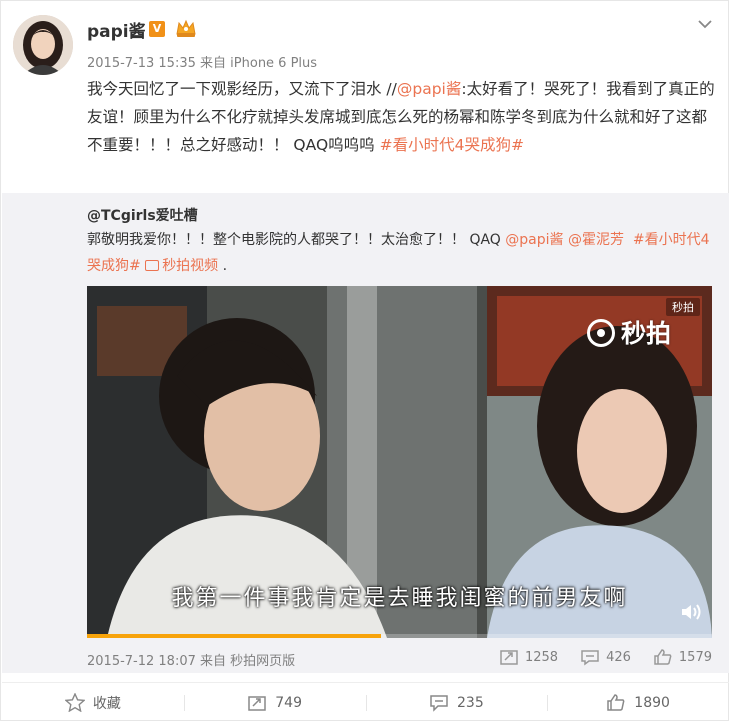  I want to click on hashtag-link: #看小时代4哭成狗#, so click(452, 145).